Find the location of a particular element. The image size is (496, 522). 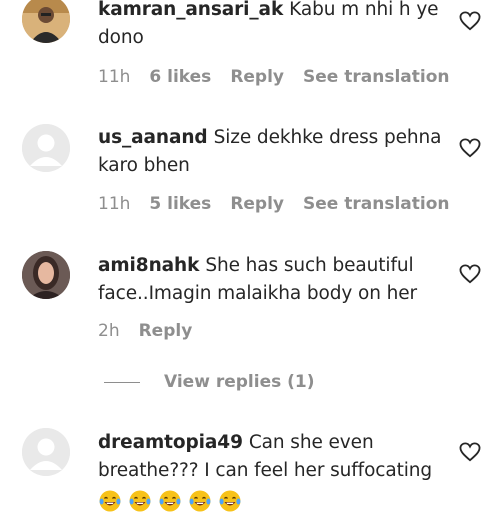

likes-count: 5 likes is located at coordinates (180, 204).